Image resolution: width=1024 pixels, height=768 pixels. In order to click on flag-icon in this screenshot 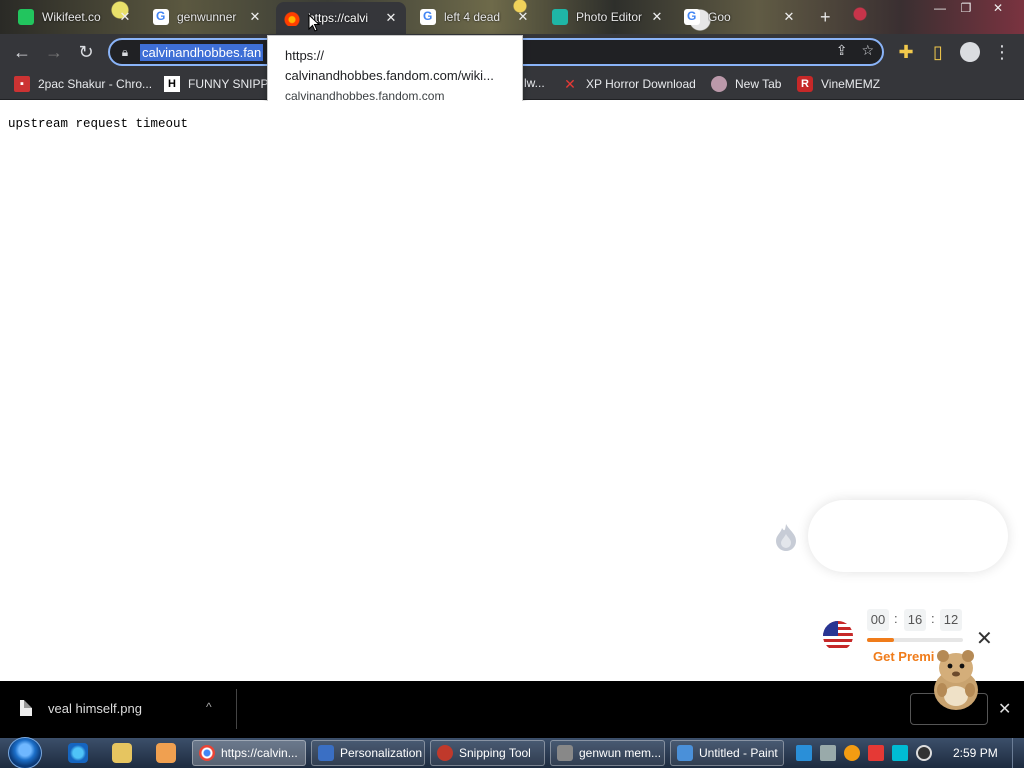, I will do `click(876, 753)`.